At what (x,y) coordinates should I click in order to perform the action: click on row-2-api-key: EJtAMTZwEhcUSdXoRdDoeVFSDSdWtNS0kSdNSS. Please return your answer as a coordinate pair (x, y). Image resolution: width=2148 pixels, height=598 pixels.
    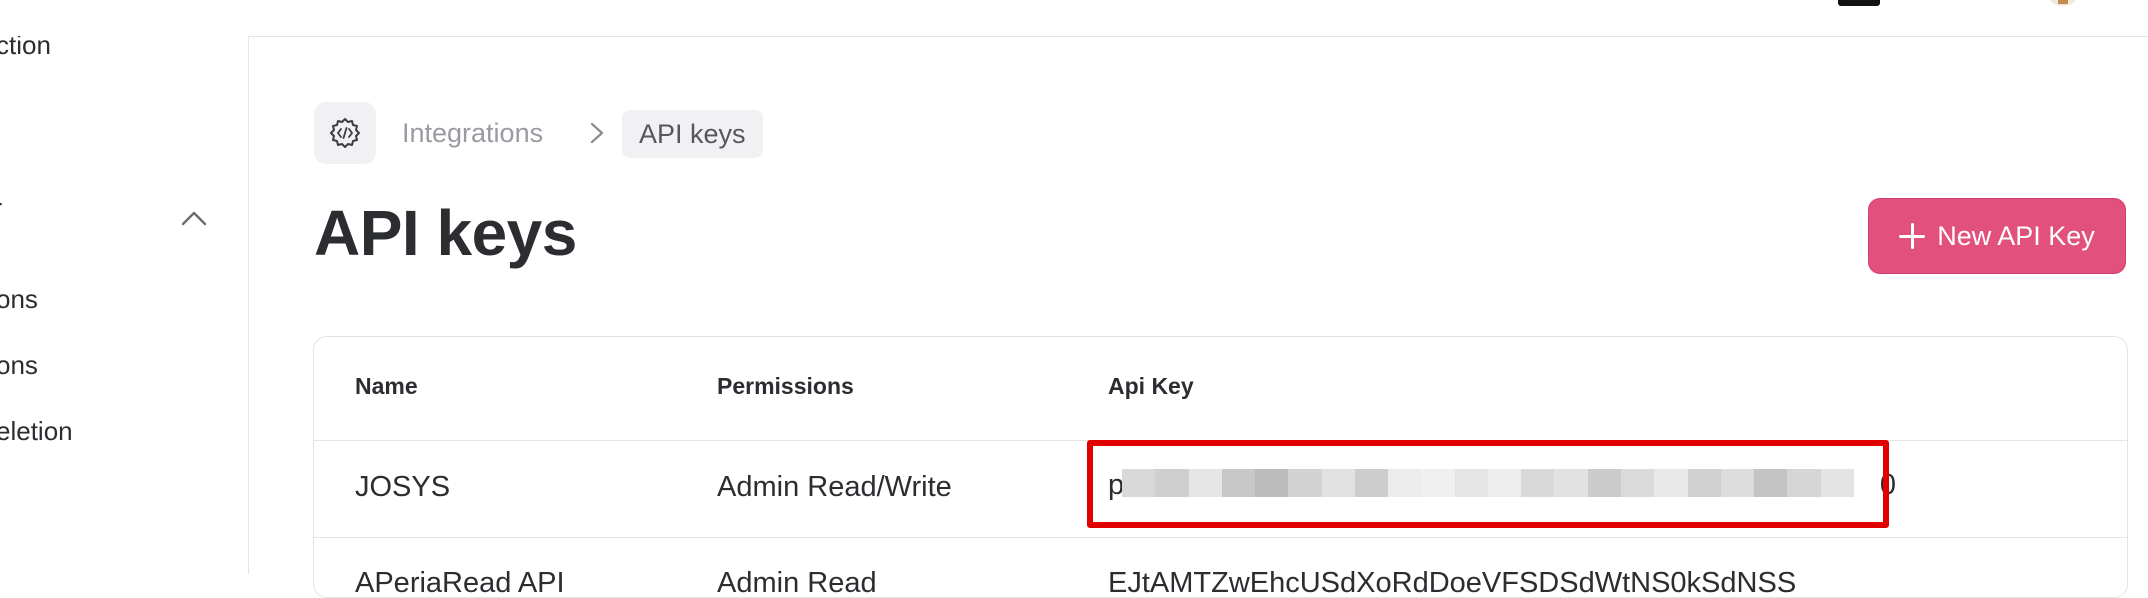
    Looking at the image, I should click on (1452, 582).